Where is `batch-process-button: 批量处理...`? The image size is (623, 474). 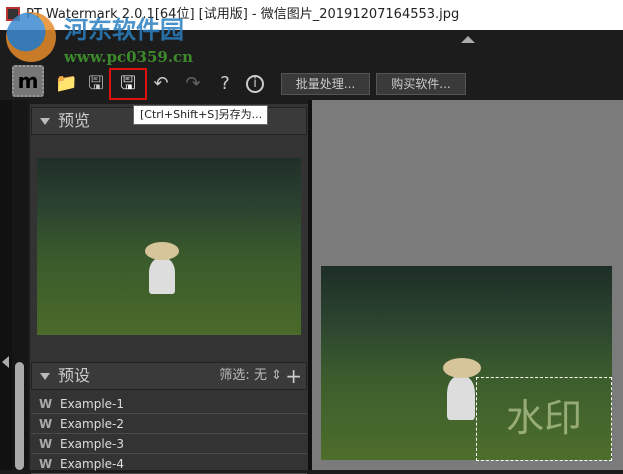
batch-process-button: 批量处理... is located at coordinates (325, 84).